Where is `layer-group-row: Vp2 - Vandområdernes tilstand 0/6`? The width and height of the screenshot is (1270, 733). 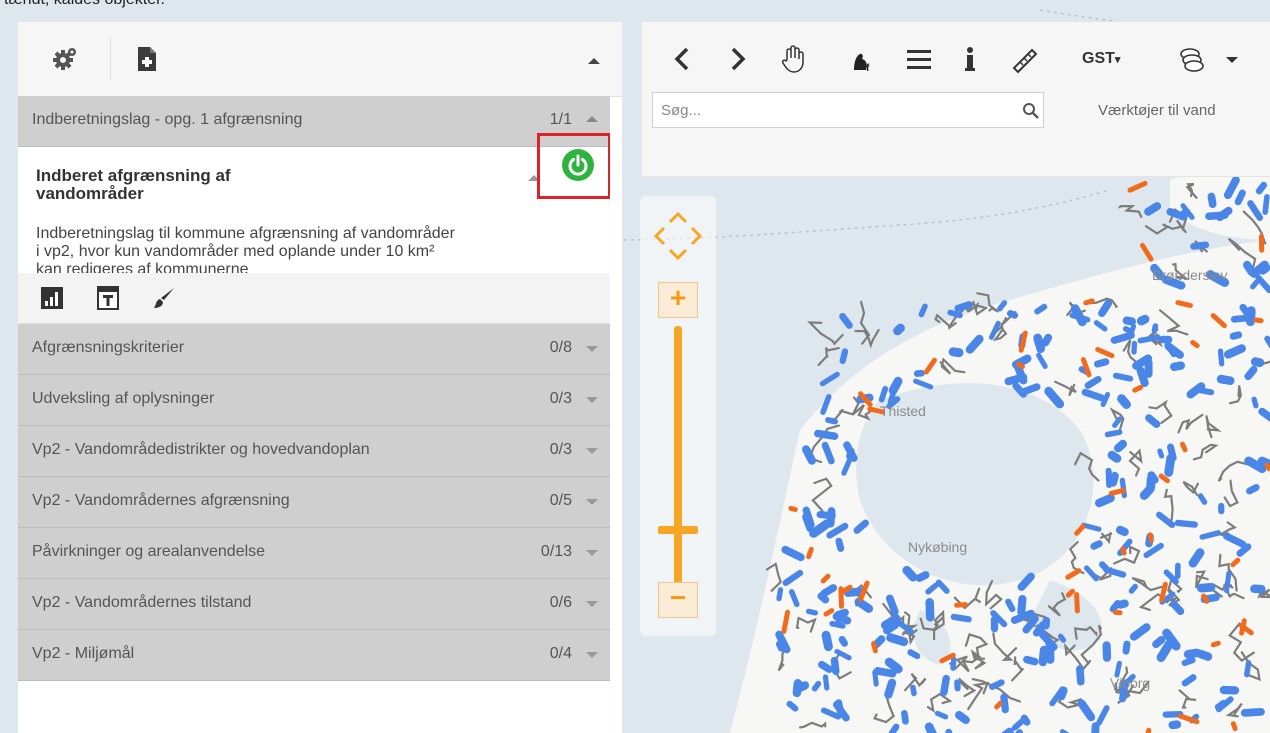
layer-group-row: Vp2 - Vandområdernes tilstand 0/6 is located at coordinates (314, 604).